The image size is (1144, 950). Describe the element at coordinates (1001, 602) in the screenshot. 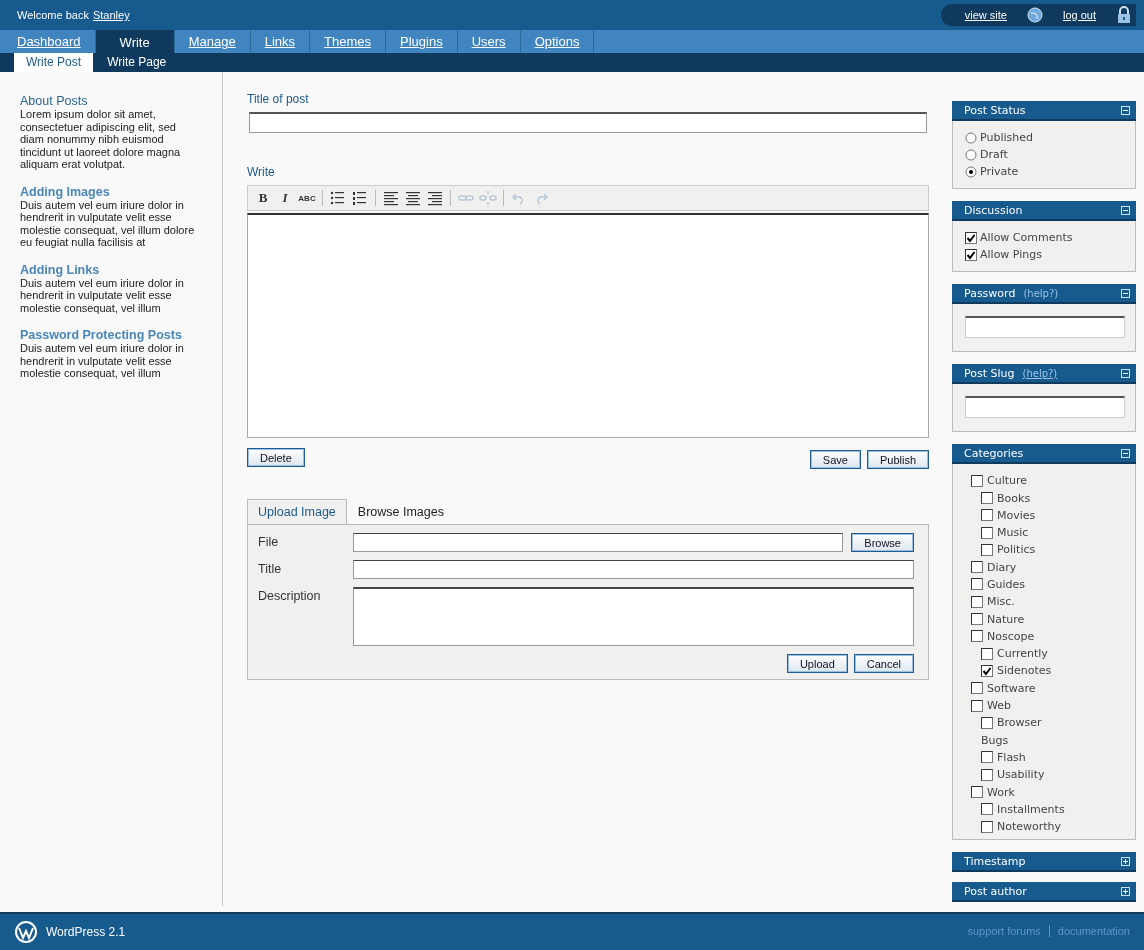

I see `category-label: Misc.` at that location.